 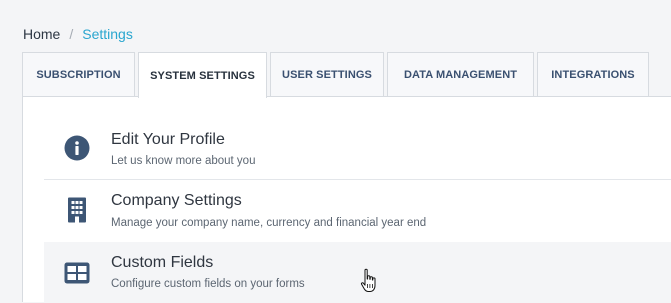 What do you see at coordinates (78, 74) in the screenshot?
I see `tab-subscription: SUBSCRIPTION` at bounding box center [78, 74].